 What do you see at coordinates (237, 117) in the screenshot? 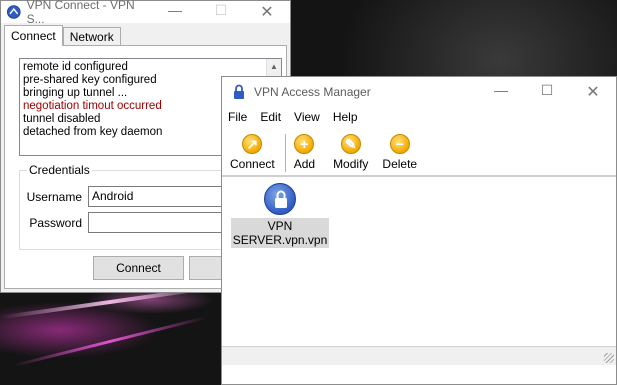
I see `menu-file: File` at bounding box center [237, 117].